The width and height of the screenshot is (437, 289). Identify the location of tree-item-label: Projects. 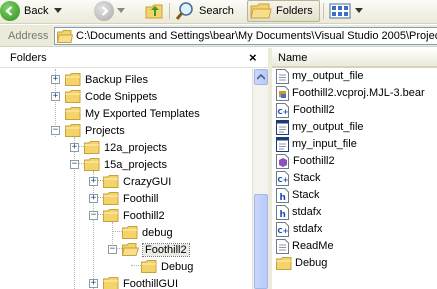
(105, 130).